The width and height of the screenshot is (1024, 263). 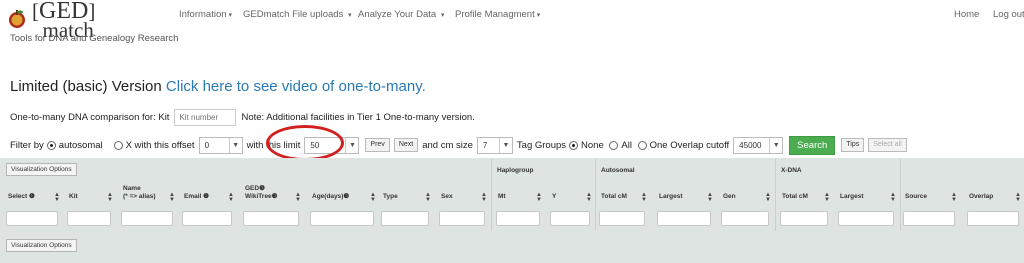 What do you see at coordinates (853, 145) in the screenshot?
I see `tips-button: Tips` at bounding box center [853, 145].